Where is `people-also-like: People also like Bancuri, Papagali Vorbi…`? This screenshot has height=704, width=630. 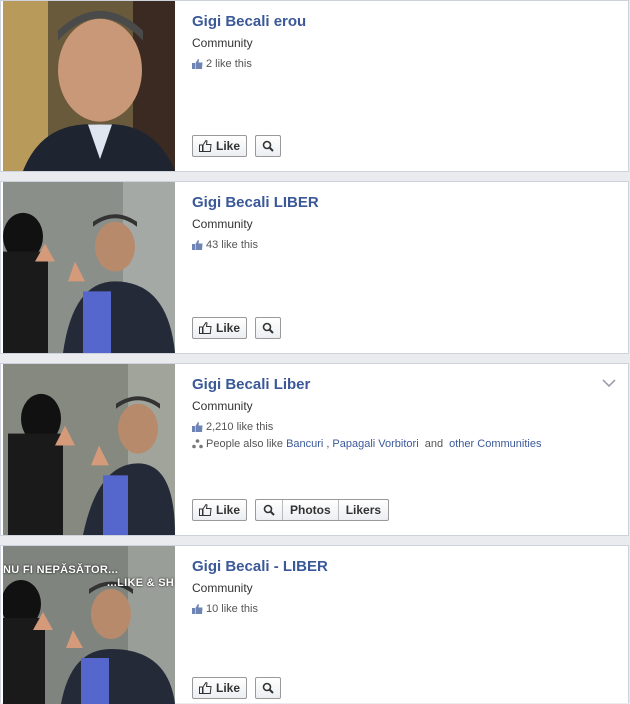
people-also-like: People also like Bancuri, Papagali Vorbi… is located at coordinates (366, 444).